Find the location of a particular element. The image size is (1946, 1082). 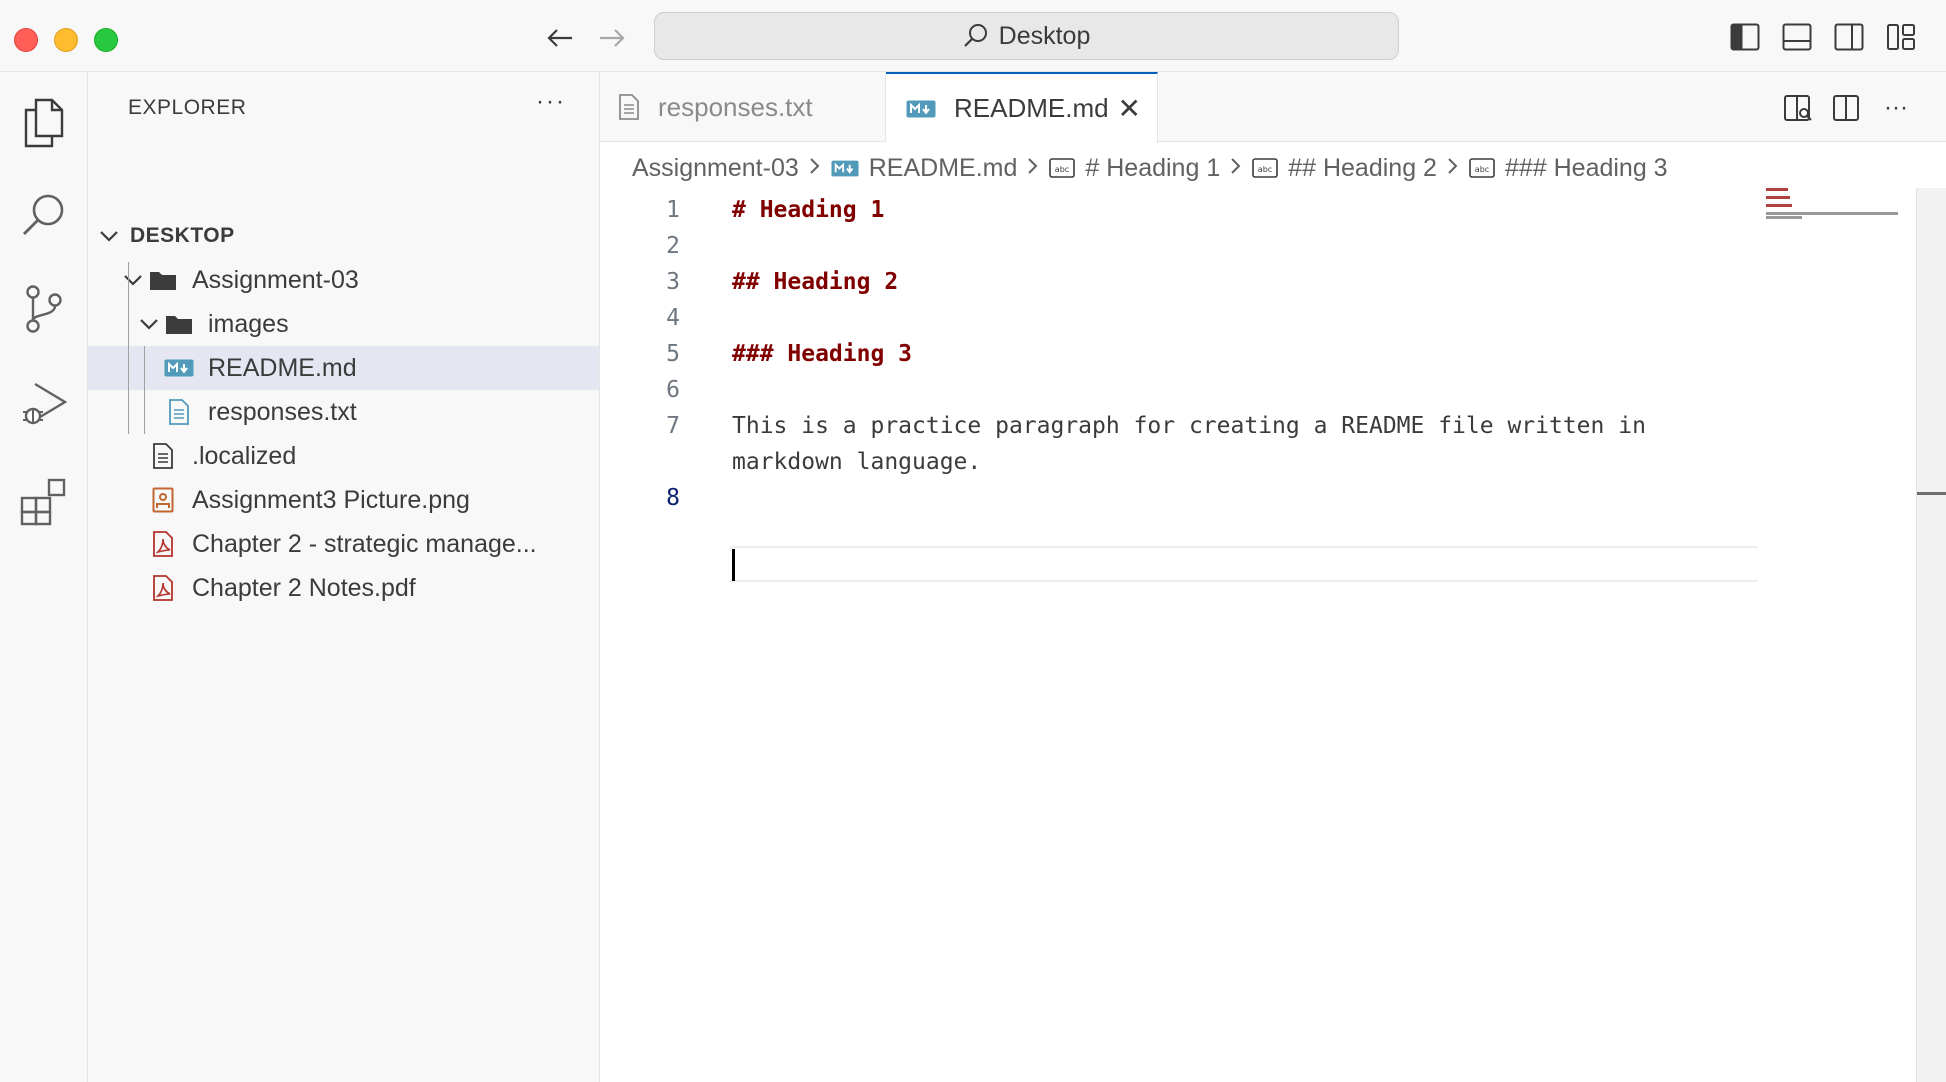

tree-item-label: Chapter 2 Notes.pdf is located at coordinates (304, 587).